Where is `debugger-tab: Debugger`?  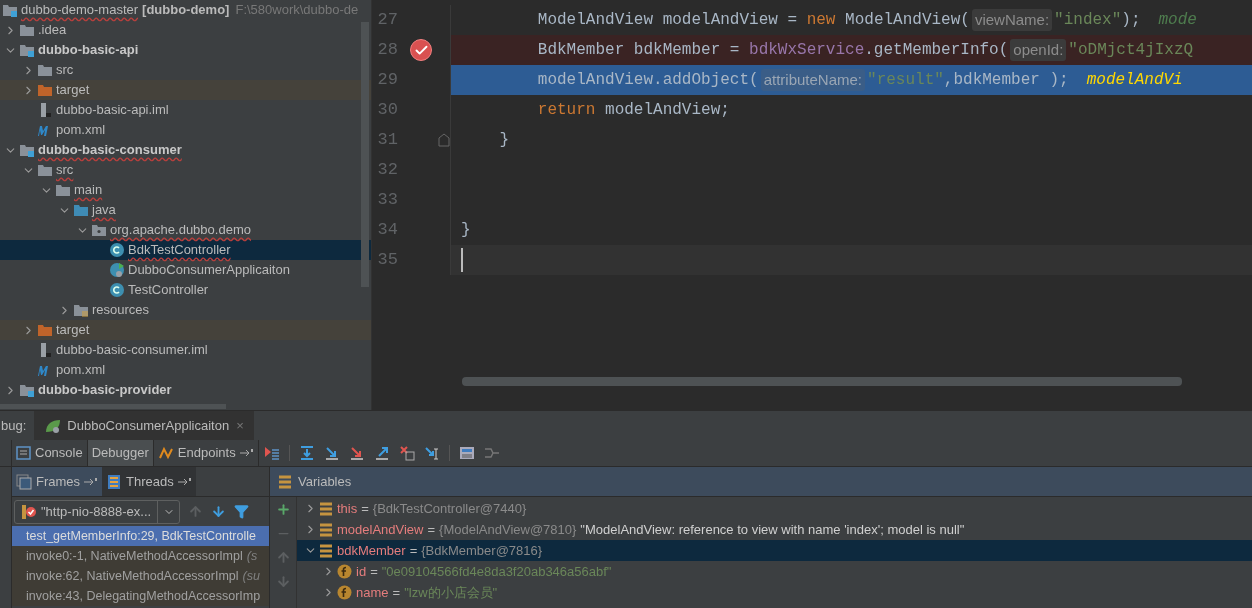
debugger-tab: Debugger is located at coordinates (120, 453).